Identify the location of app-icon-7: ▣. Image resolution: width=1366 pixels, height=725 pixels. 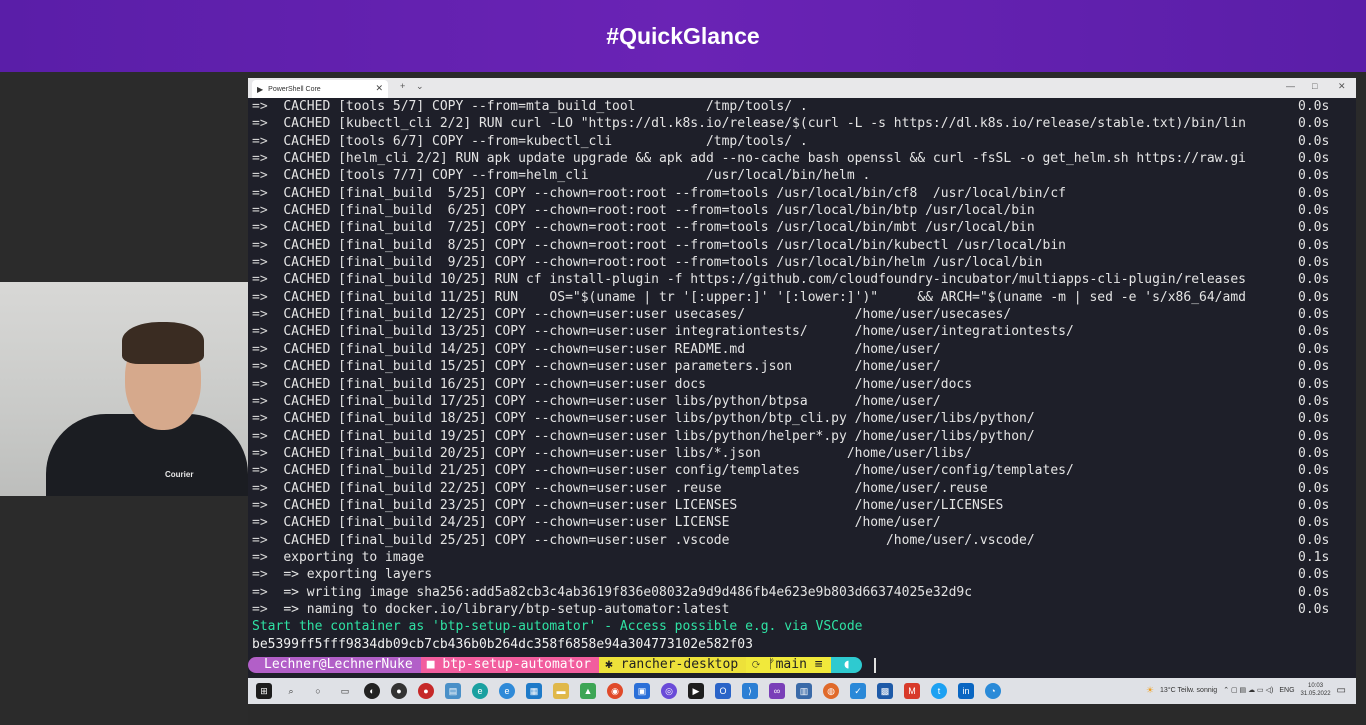
(642, 691).